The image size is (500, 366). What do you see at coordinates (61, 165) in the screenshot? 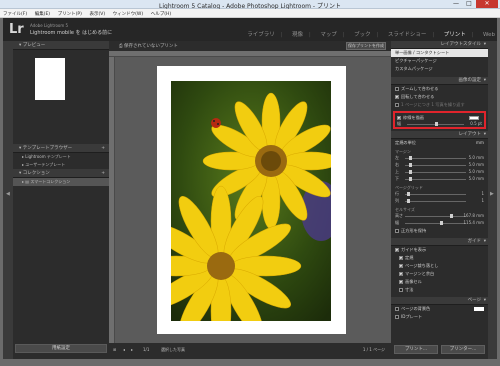
I see `template-folder-user: ▸ ユーザーテンプレート` at bounding box center [61, 165].